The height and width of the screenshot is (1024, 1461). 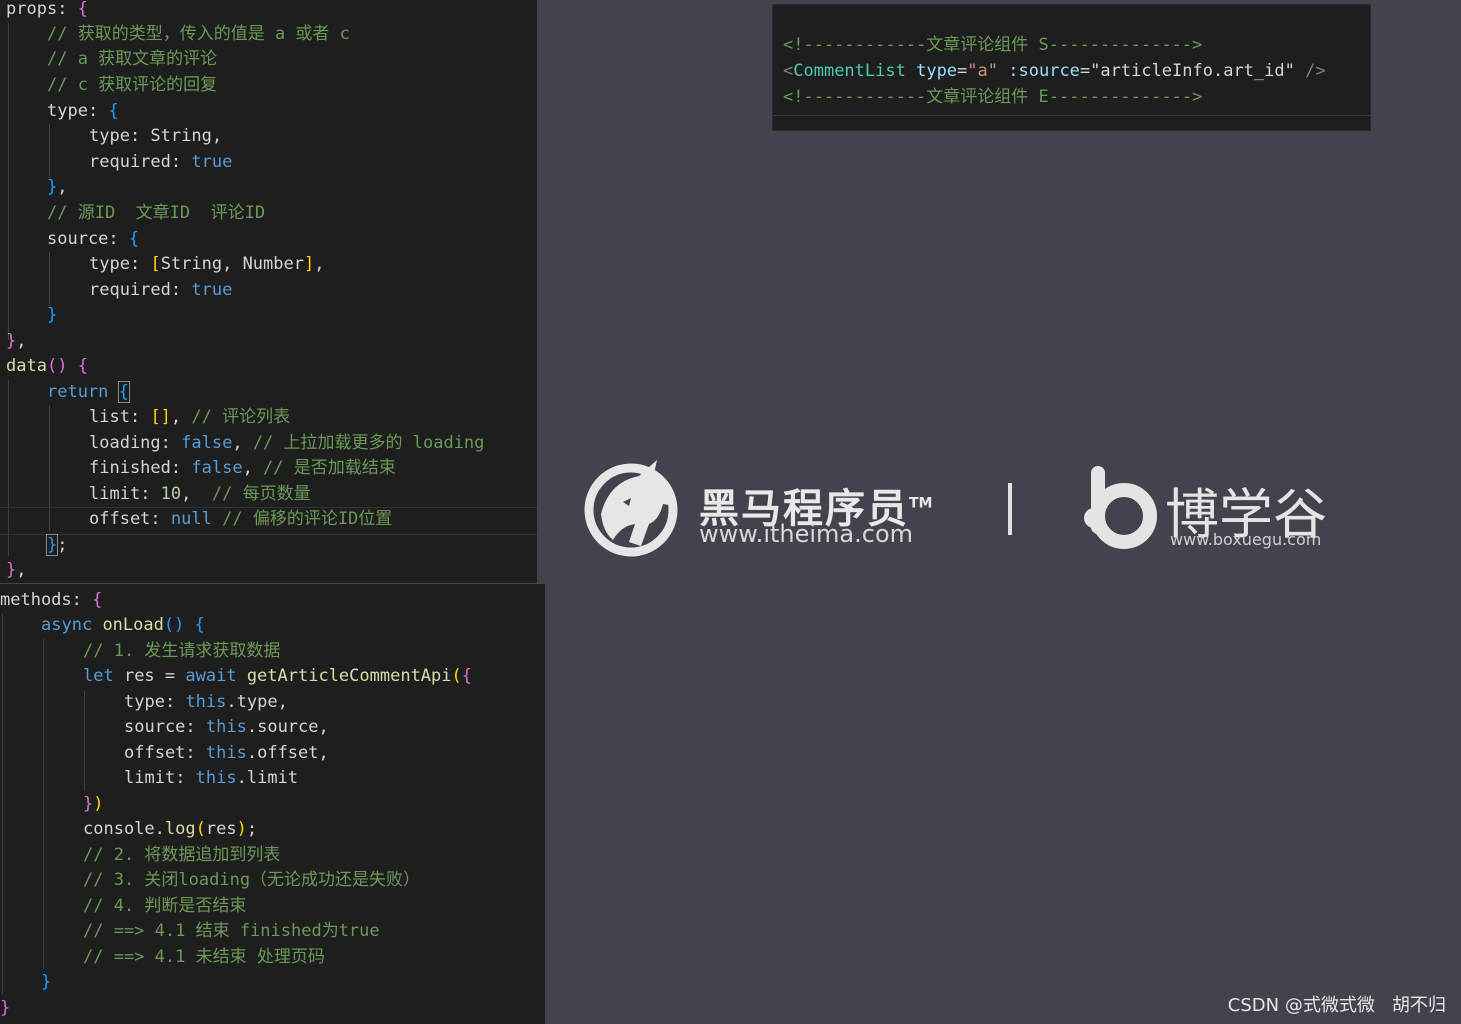 What do you see at coordinates (277, 676) in the screenshot?
I see `code-line: let res = await getArticleCommentApi({` at bounding box center [277, 676].